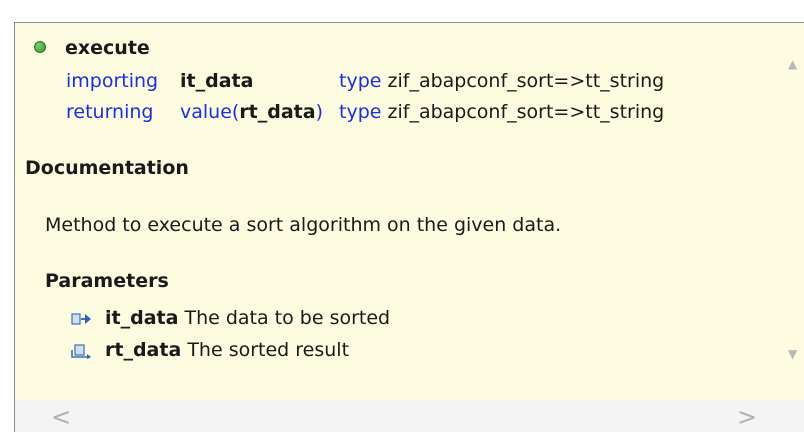 The image size is (804, 432). What do you see at coordinates (792, 354) in the screenshot?
I see `scroll-down-icon: ▼` at bounding box center [792, 354].